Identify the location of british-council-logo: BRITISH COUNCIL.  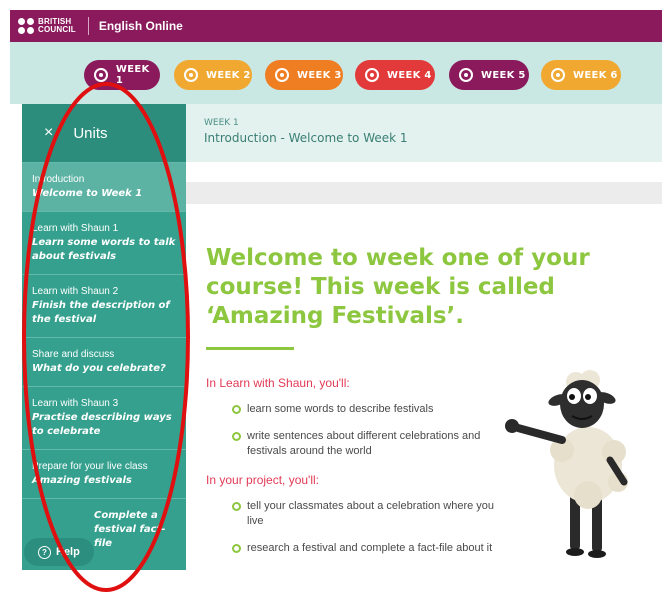
(47, 26).